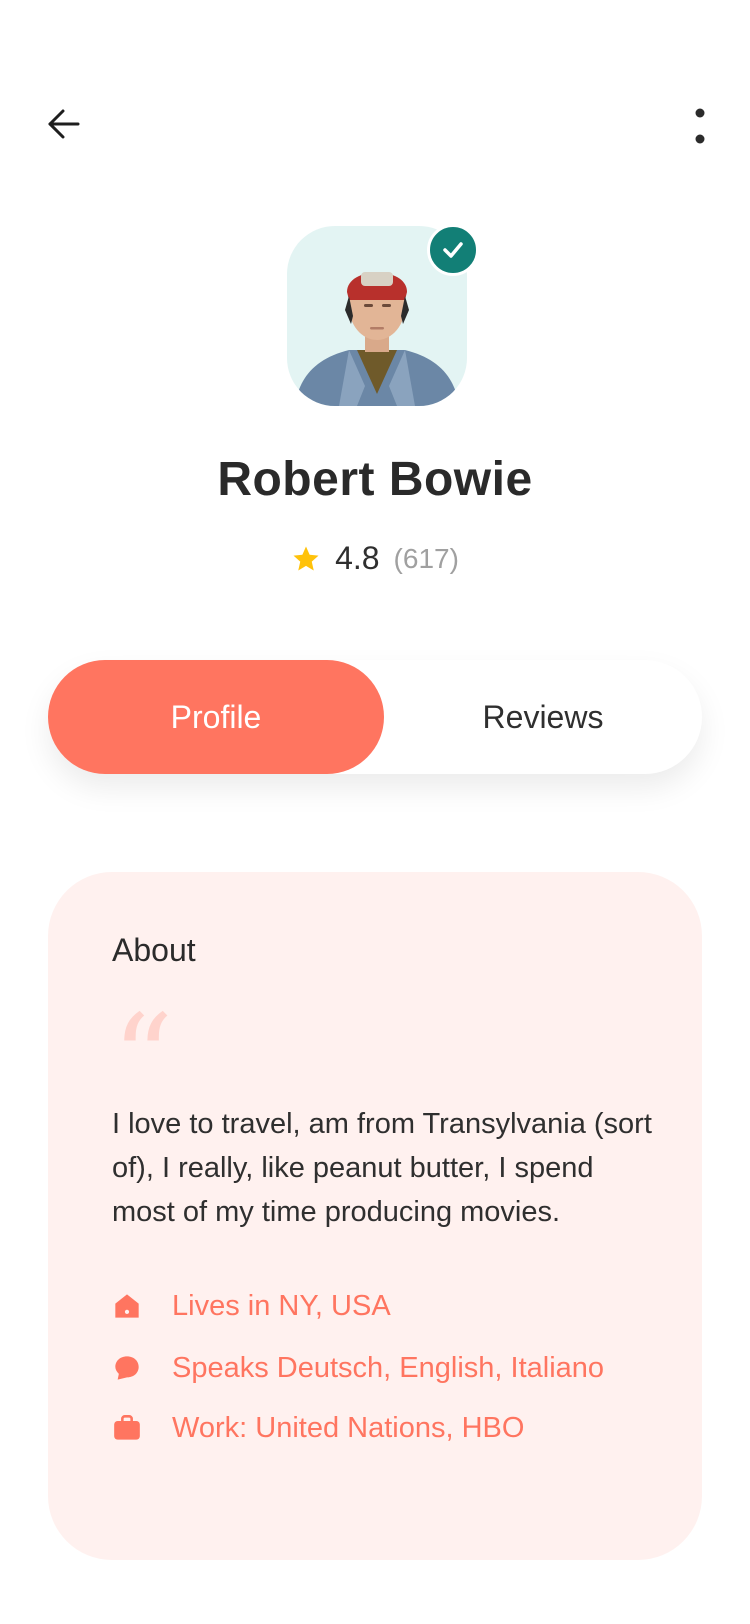 This screenshot has width=750, height=1624. I want to click on fact-location-text: Lives in NY, USA, so click(281, 1305).